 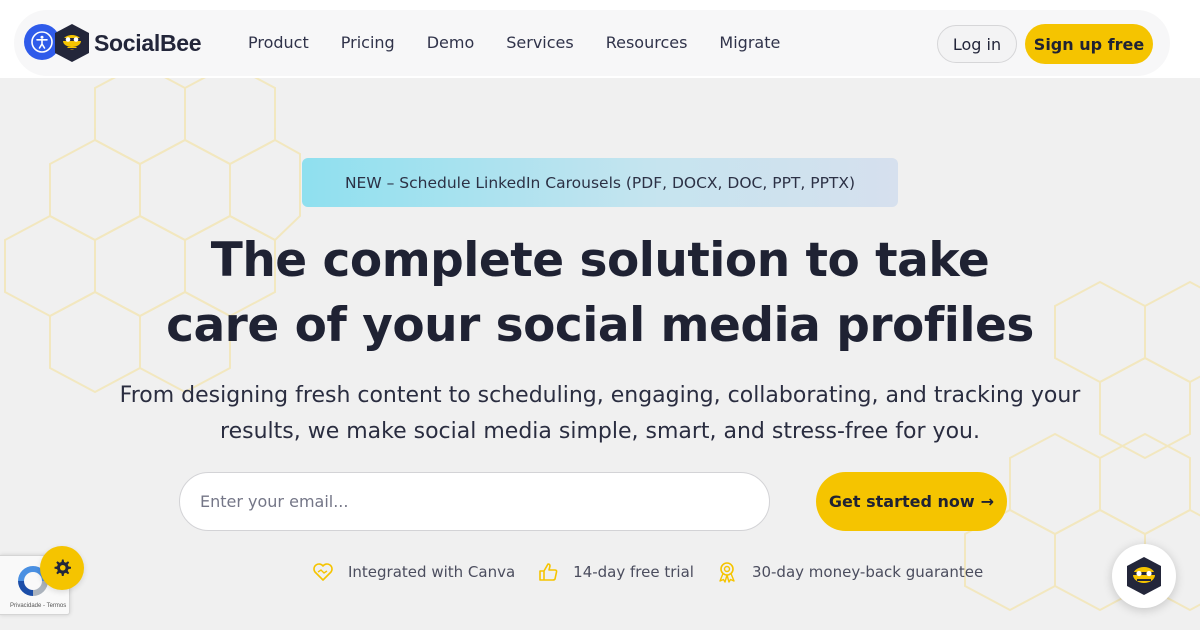 I want to click on feature-label: Integrated with Canva, so click(x=432, y=572).